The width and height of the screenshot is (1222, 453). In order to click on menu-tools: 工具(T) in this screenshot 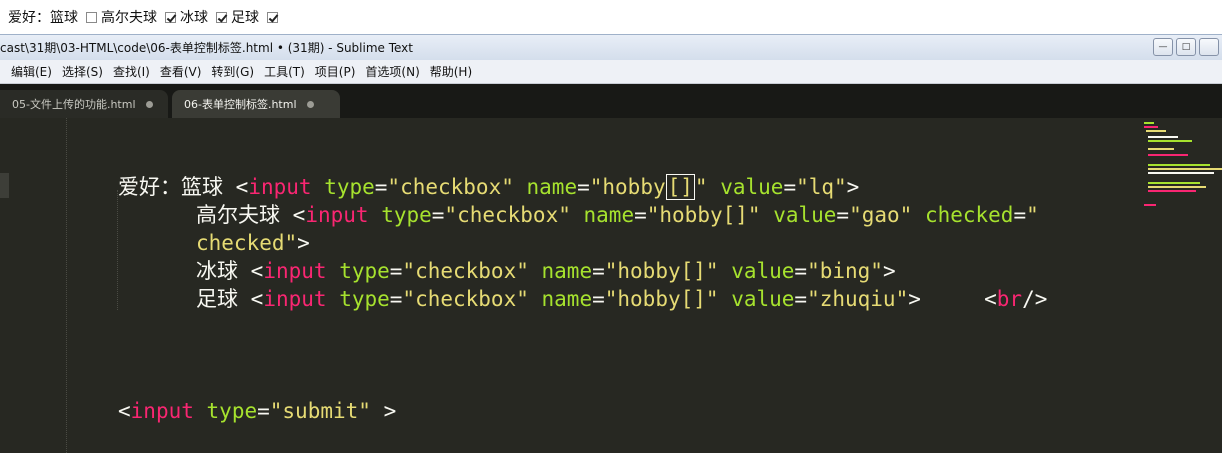, I will do `click(284, 71)`.